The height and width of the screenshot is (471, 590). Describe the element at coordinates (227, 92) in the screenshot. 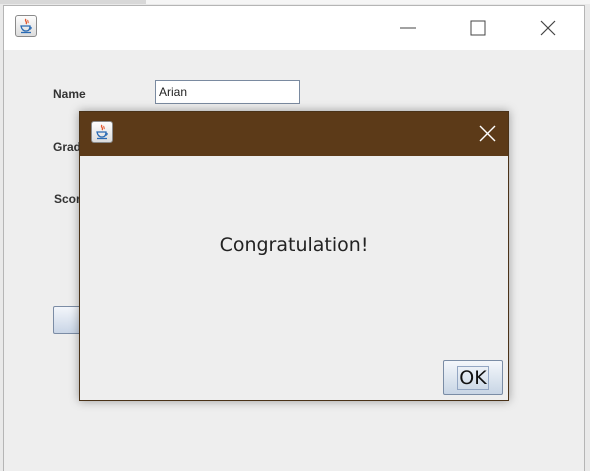

I see `name-input: Arian` at that location.